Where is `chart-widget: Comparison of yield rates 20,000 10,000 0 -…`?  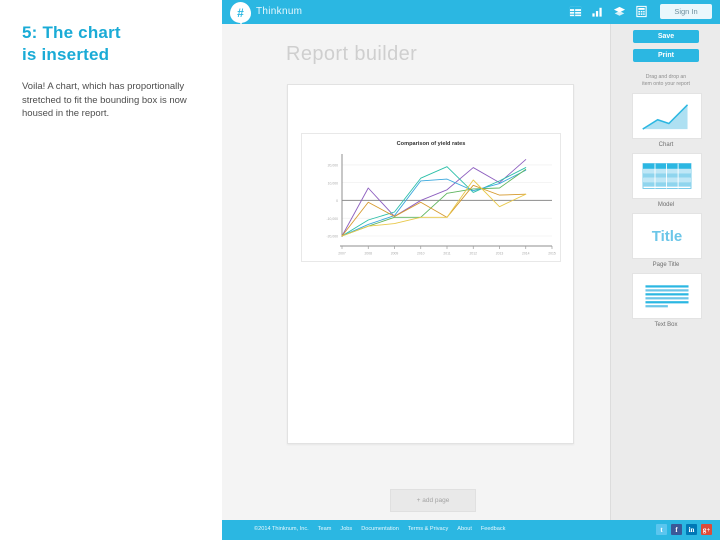
chart-widget: Comparison of yield rates 20,000 10,000 0 -… is located at coordinates (431, 197).